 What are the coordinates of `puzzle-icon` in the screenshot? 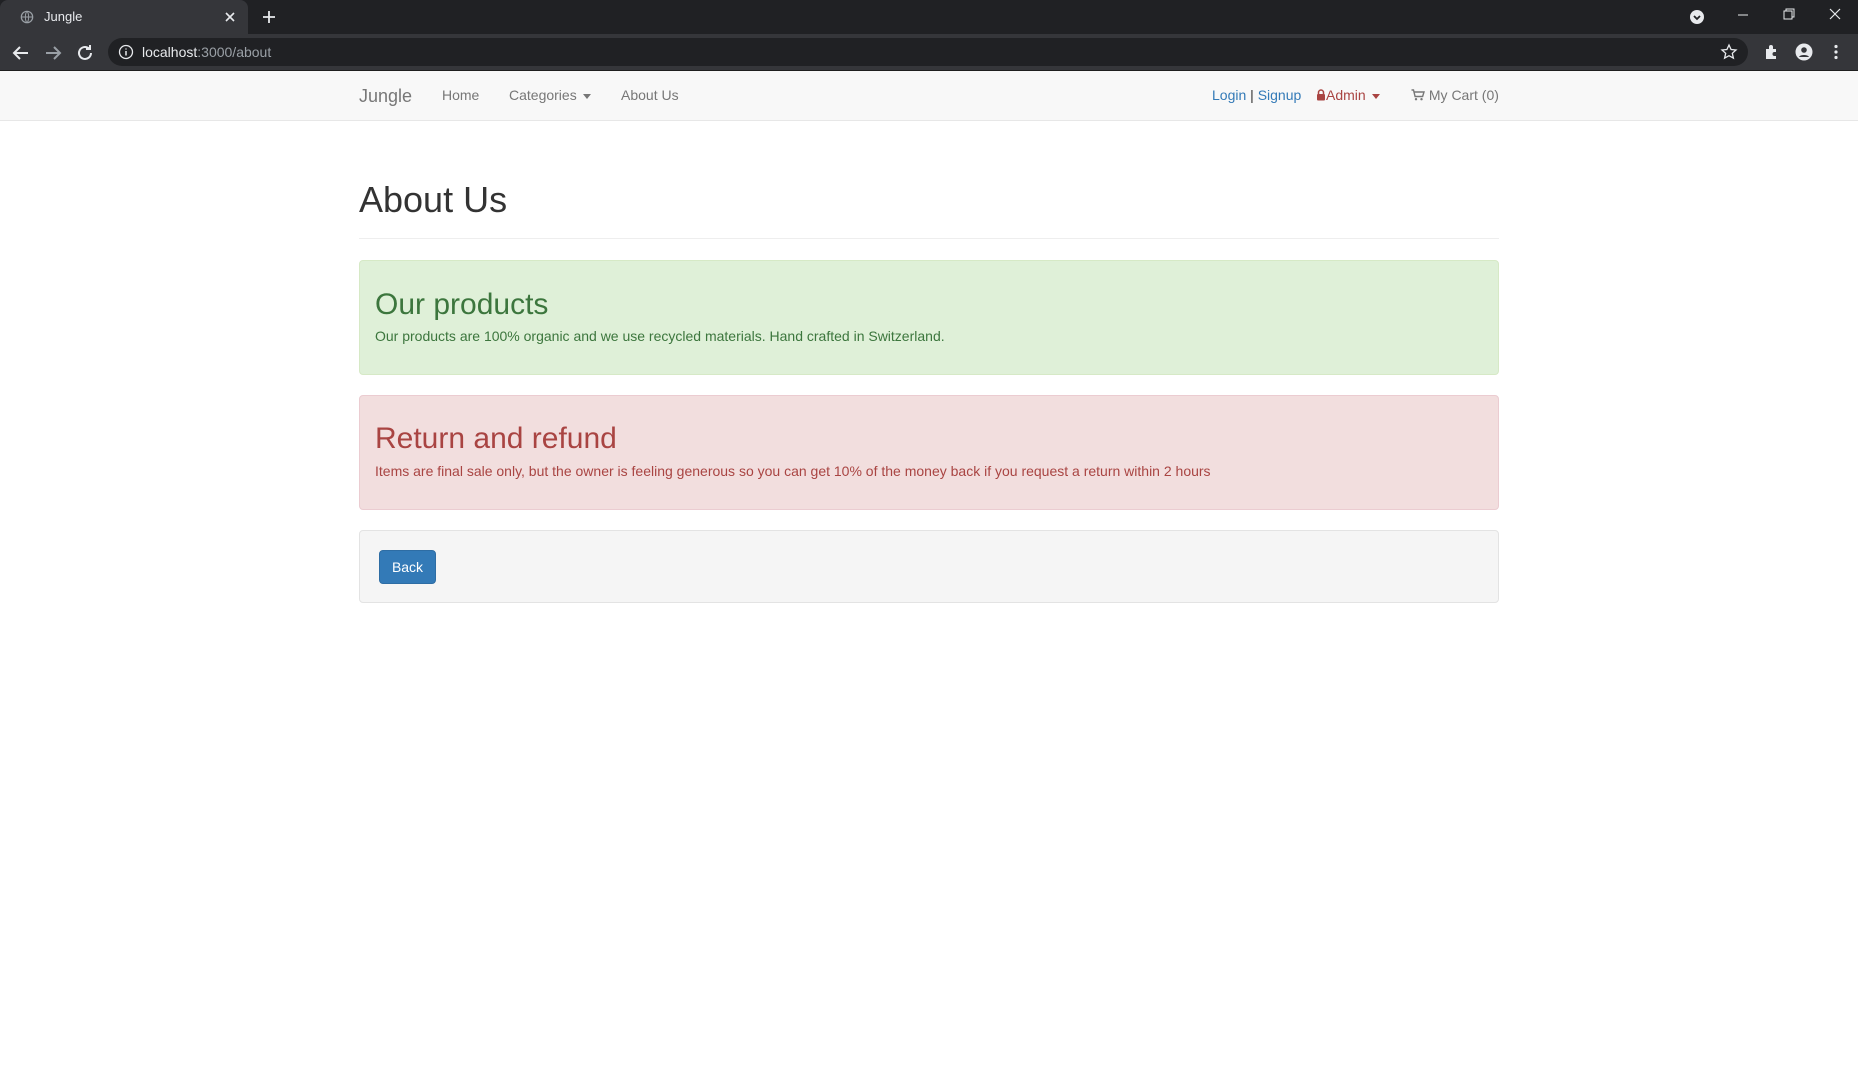 It's located at (1772, 52).